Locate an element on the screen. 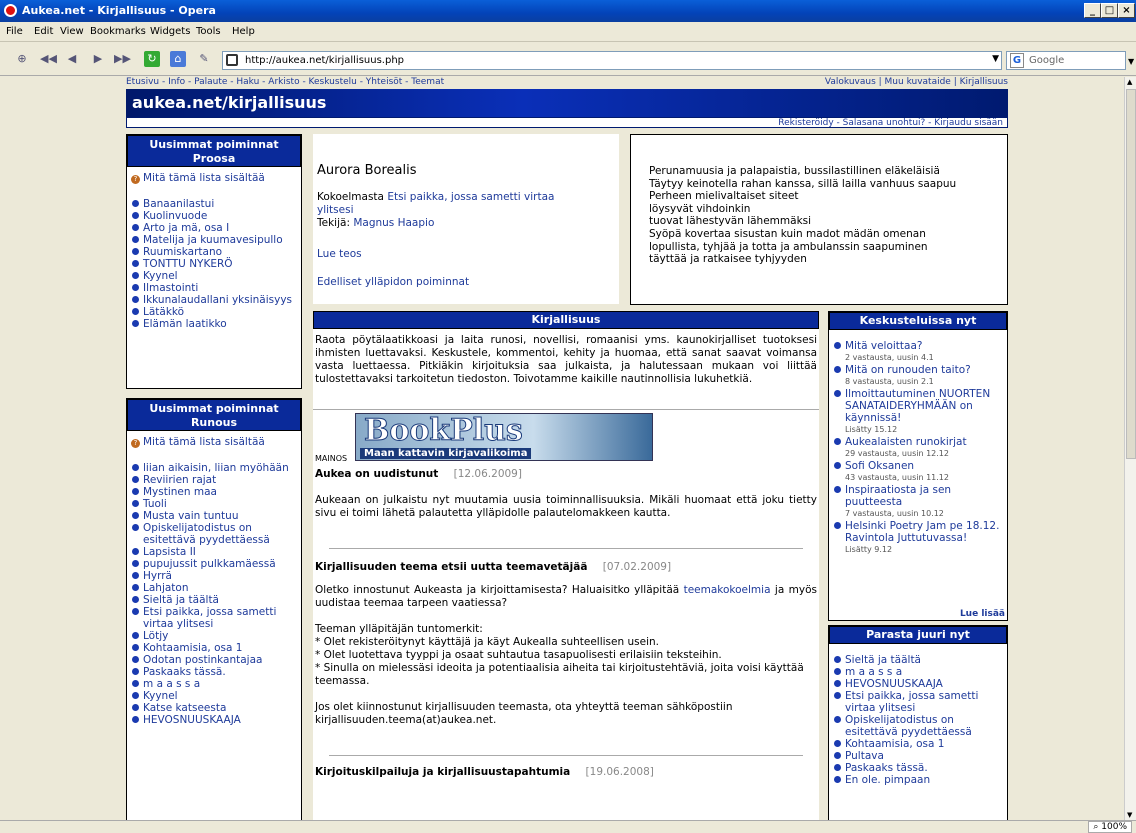  forward-icon: ▶ is located at coordinates (98, 59).